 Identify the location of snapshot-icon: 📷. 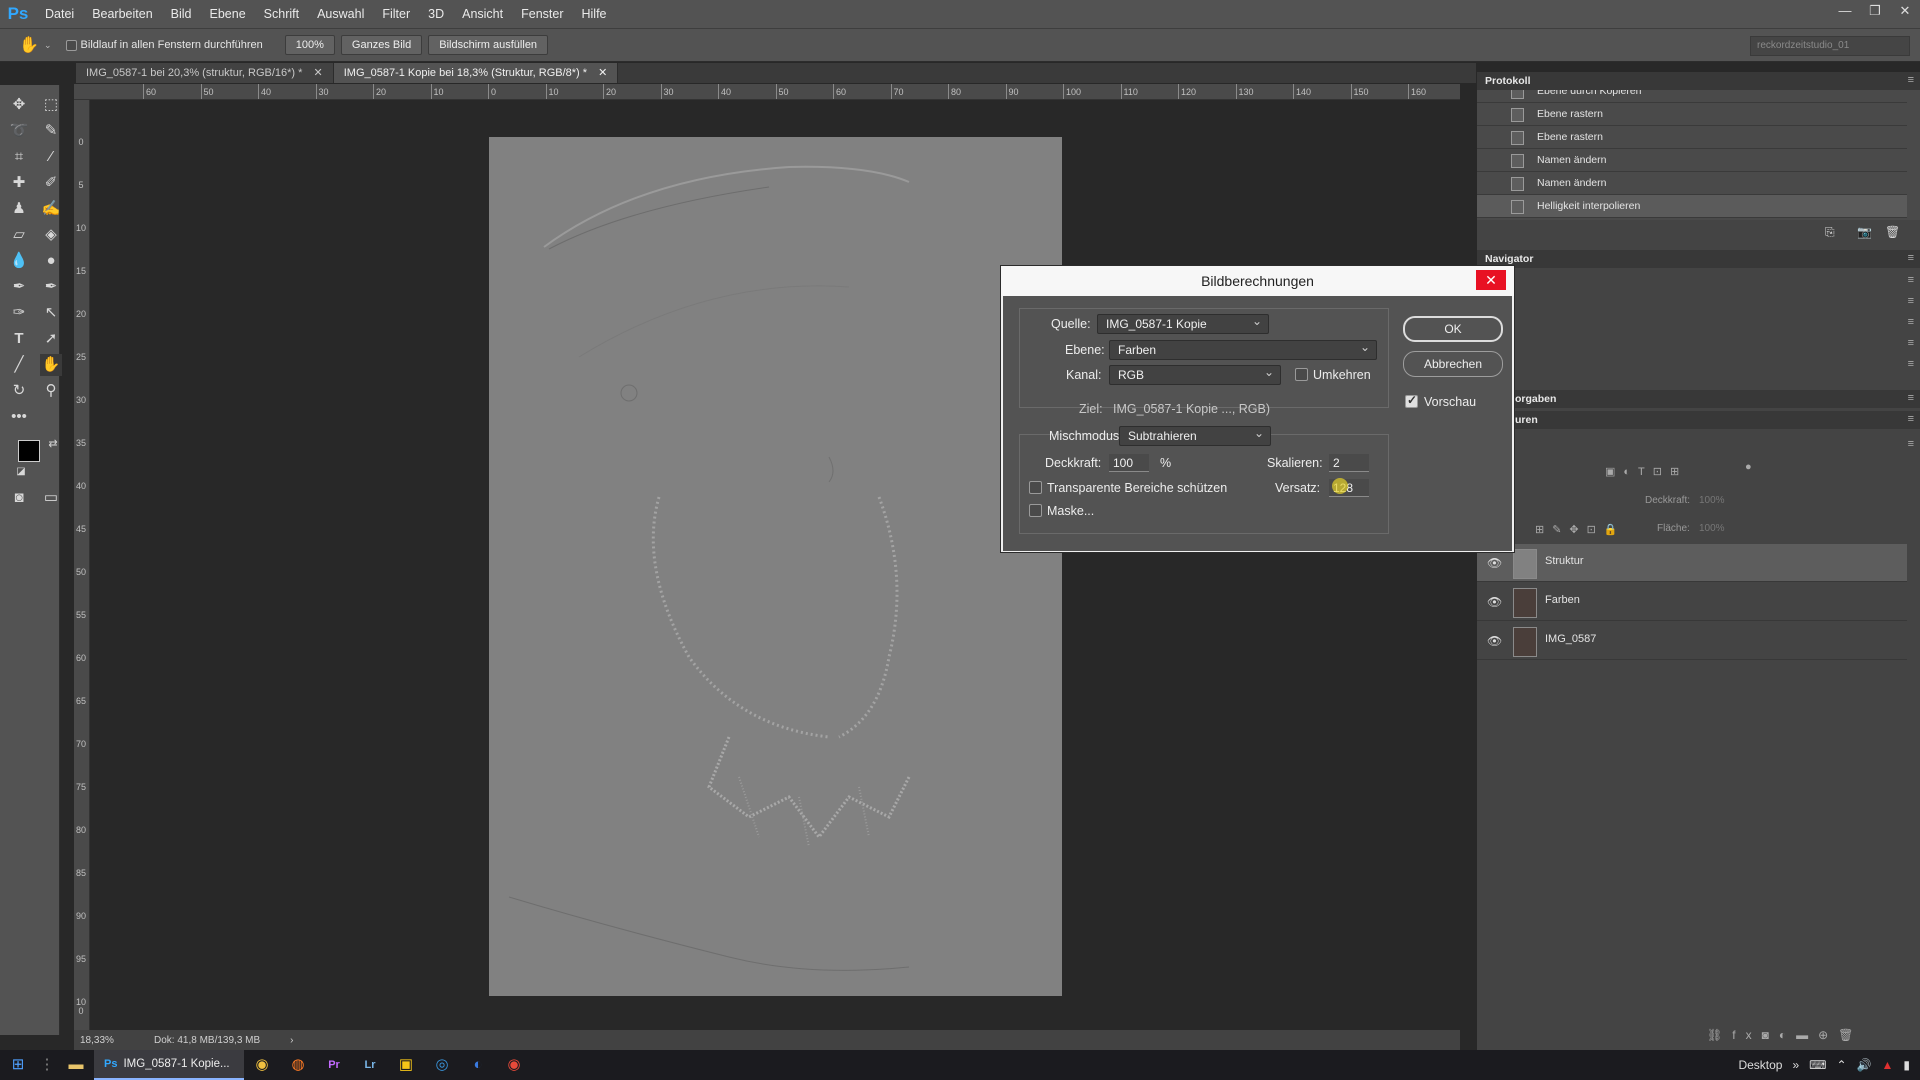
(1864, 232).